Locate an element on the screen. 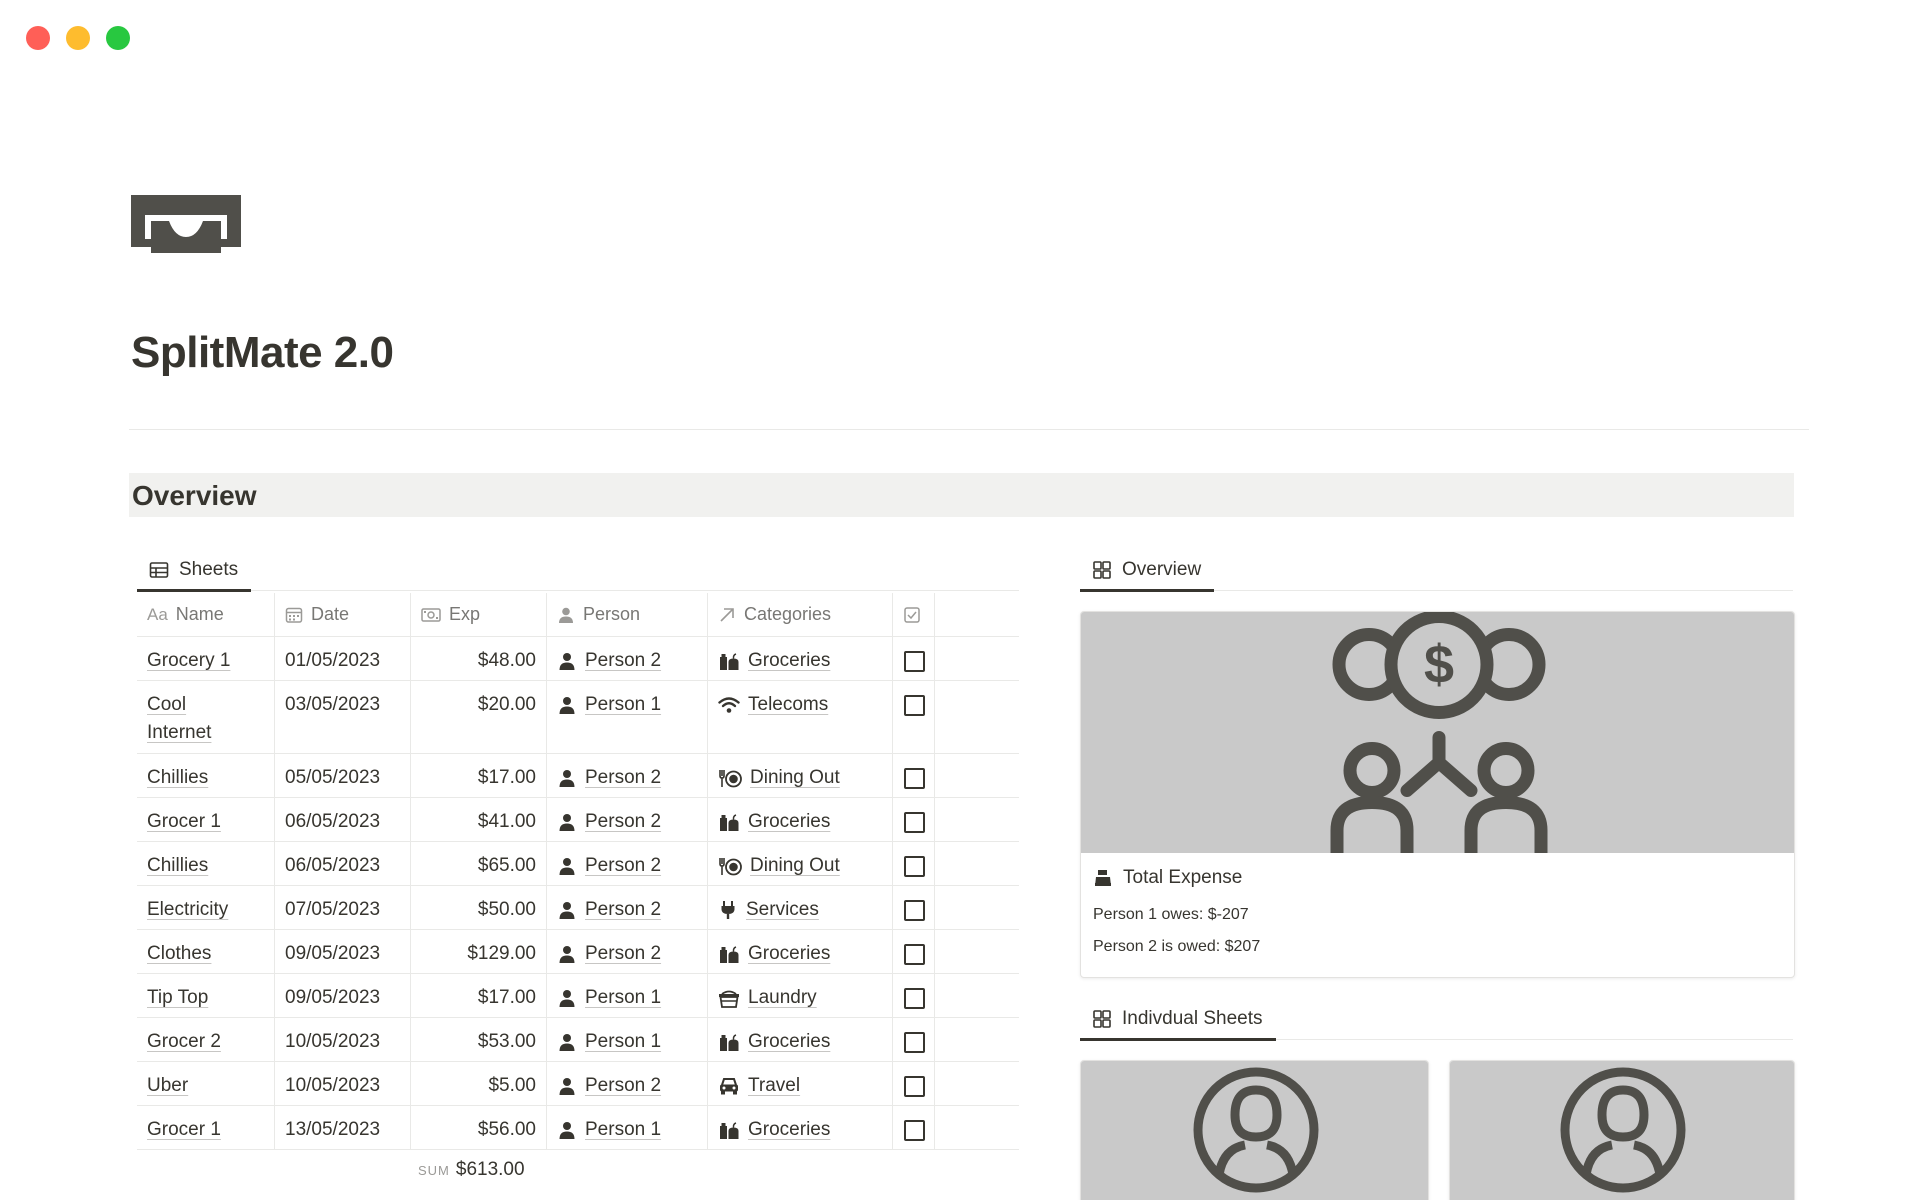 The width and height of the screenshot is (1920, 1200). cell-category: Laundry is located at coordinates (800, 995).